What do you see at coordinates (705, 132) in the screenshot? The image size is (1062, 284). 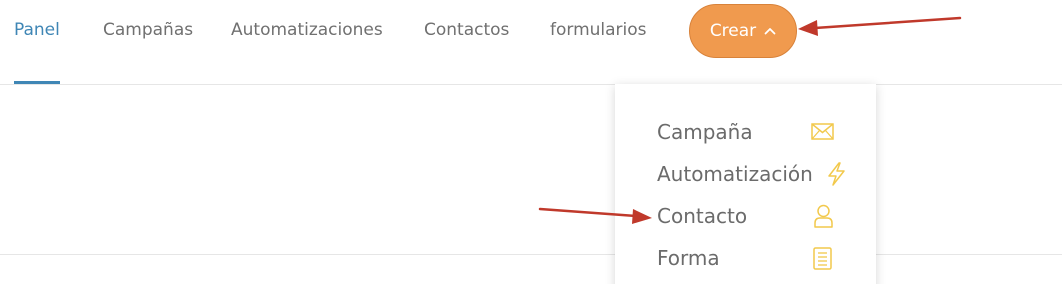 I see `menu-item-label: Campaña` at bounding box center [705, 132].